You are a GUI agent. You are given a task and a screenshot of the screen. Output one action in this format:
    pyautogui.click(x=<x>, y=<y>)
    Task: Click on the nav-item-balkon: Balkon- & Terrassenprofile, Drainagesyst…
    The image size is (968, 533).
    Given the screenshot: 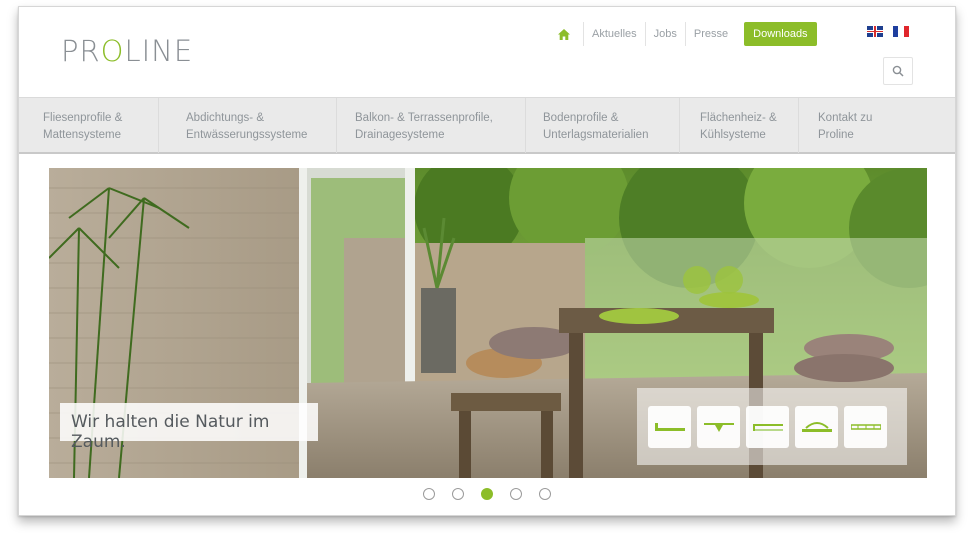 What is the action you would take?
    pyautogui.click(x=431, y=125)
    